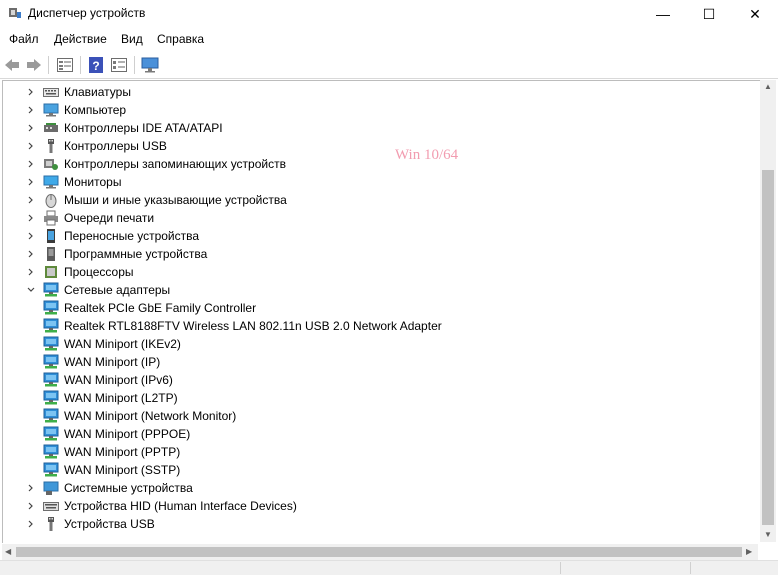 This screenshot has width=778, height=575. Describe the element at coordinates (749, 551) in the screenshot. I see `scroll-right-arrow-icon: ▶` at that location.